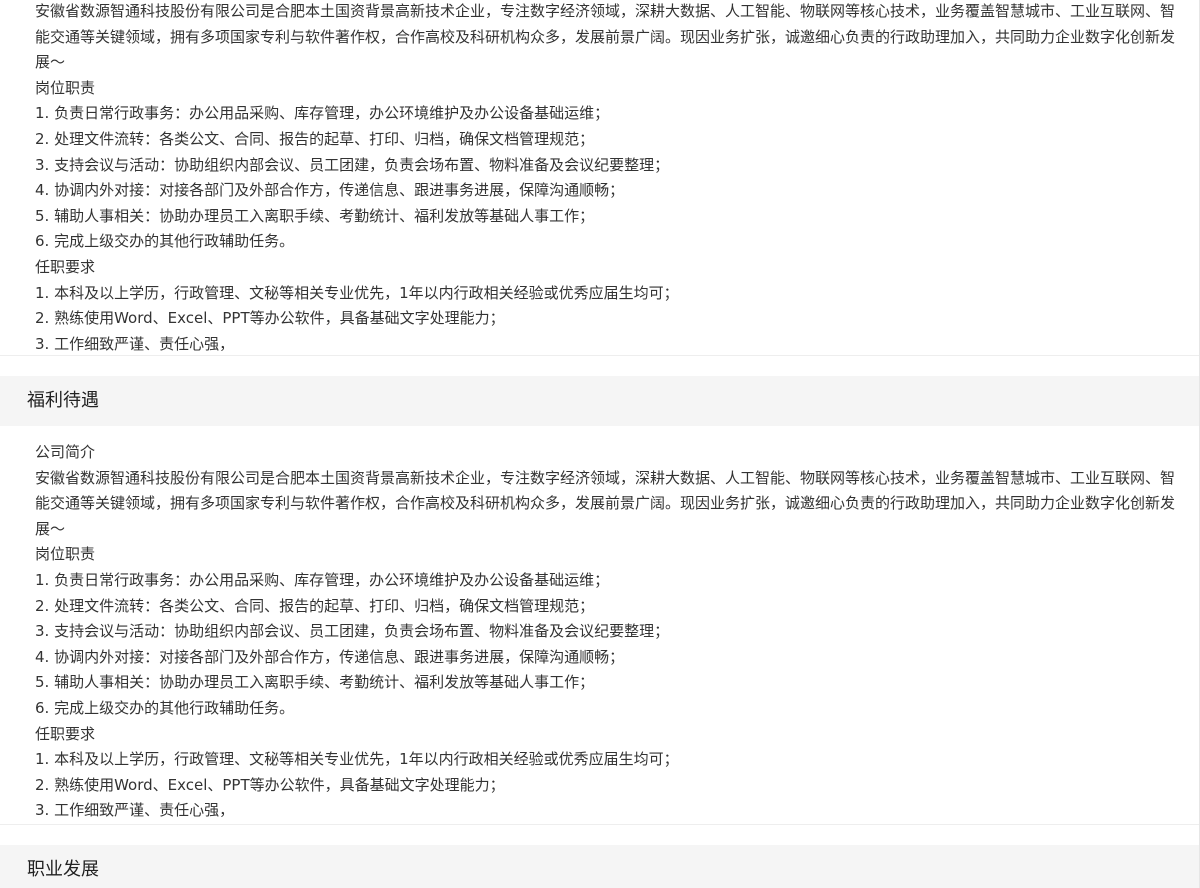  I want to click on career-section-header: 职业发展, so click(599, 866).